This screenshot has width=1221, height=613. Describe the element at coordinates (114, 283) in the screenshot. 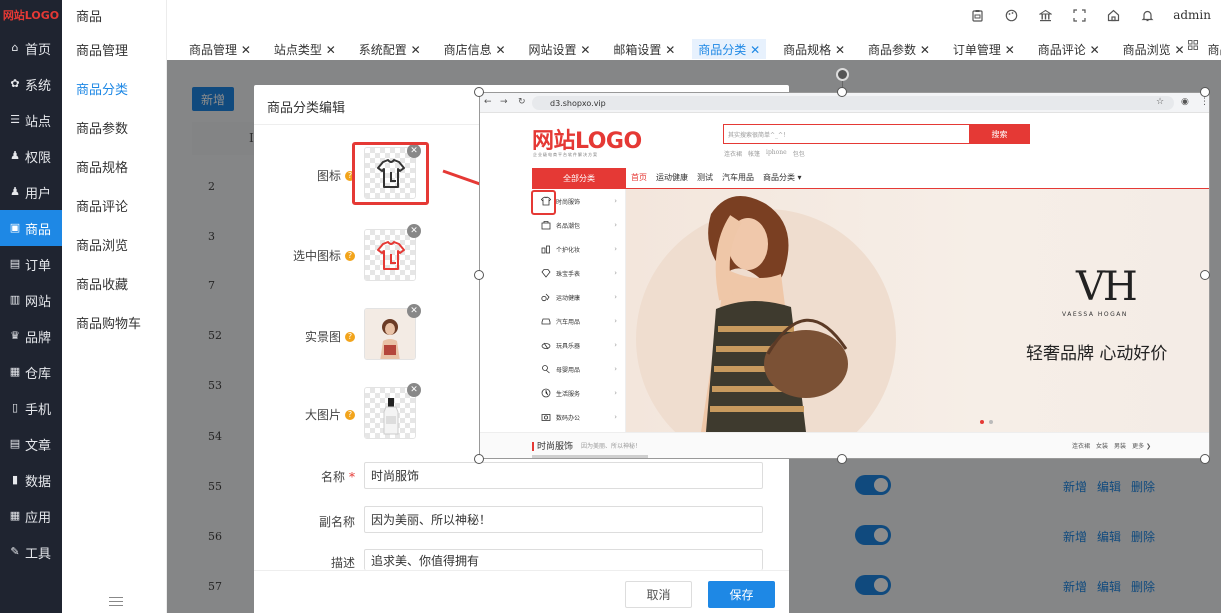

I see `sub-menu-item: 商品收藏` at that location.